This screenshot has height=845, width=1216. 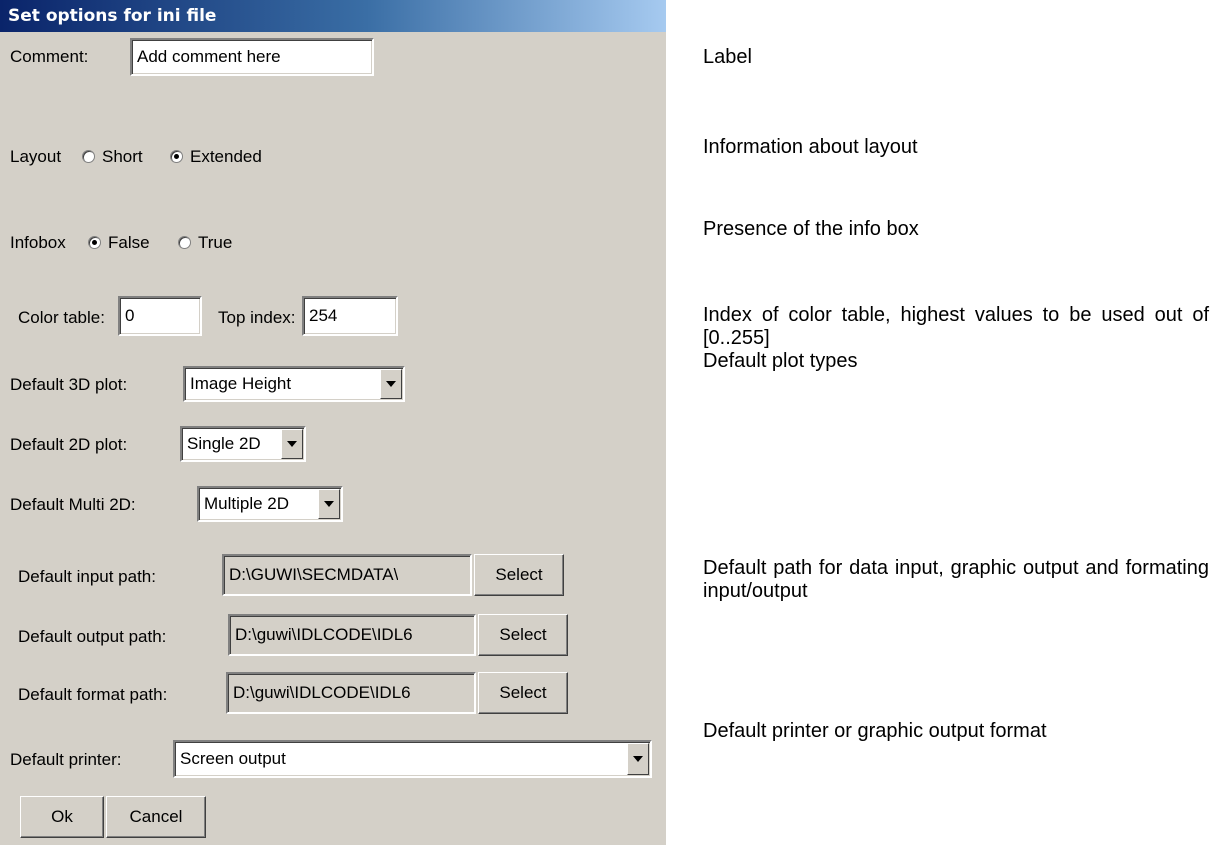 What do you see at coordinates (226, 157) in the screenshot?
I see `layout-extended-label: Extended` at bounding box center [226, 157].